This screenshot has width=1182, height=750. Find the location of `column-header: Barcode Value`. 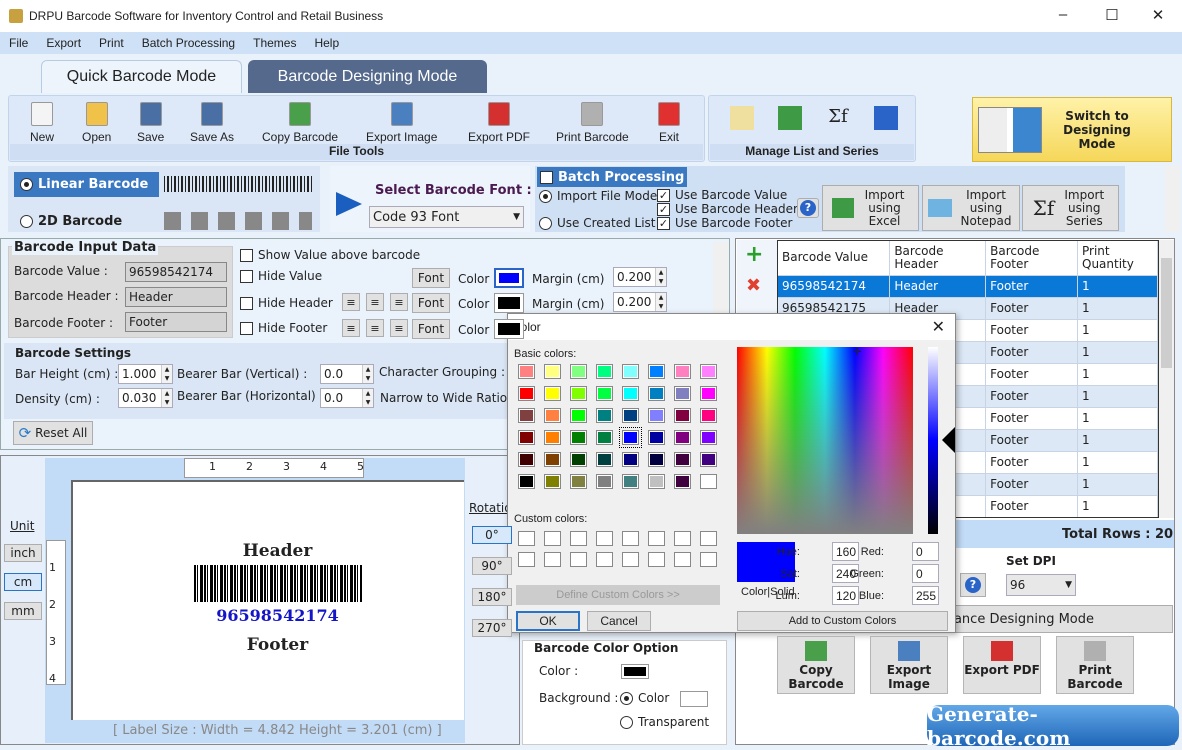

column-header: Barcode Value is located at coordinates (834, 258).